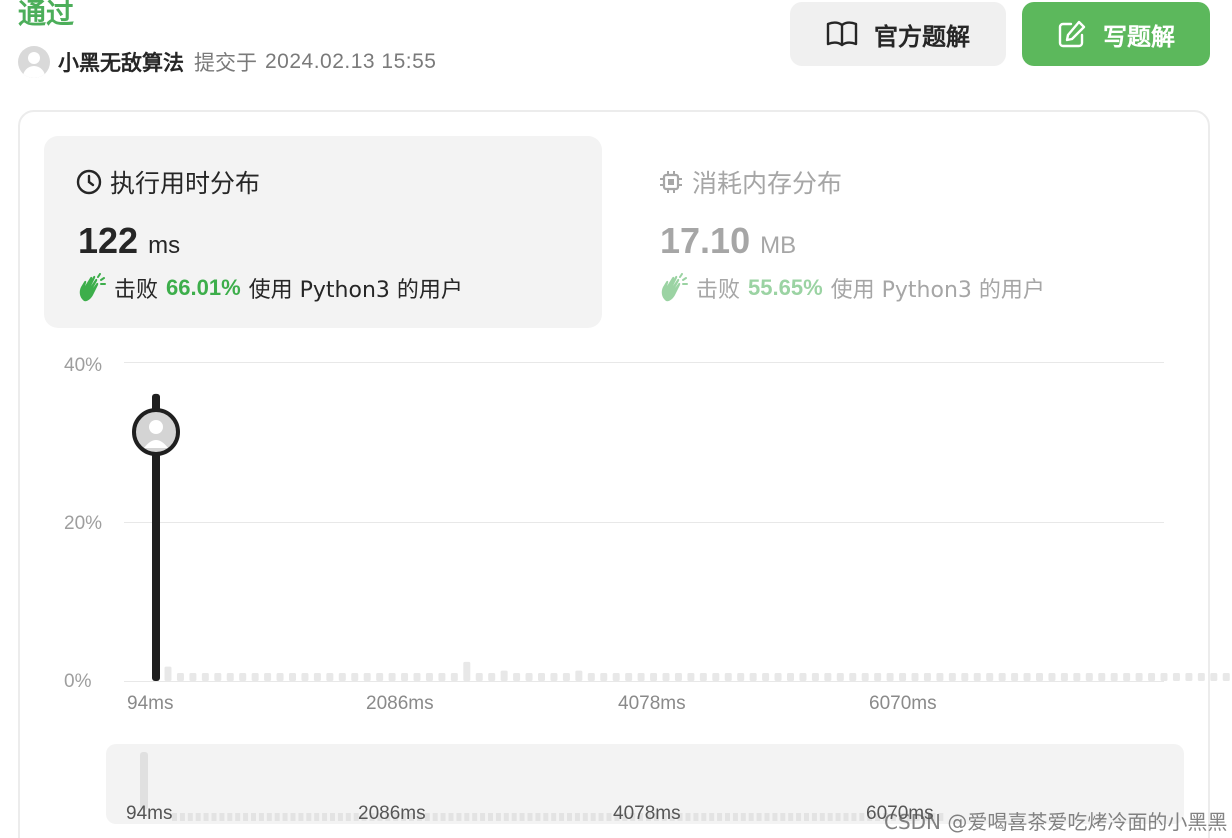 The width and height of the screenshot is (1232, 838). I want to click on range-slider-bars, so click(558, 817).